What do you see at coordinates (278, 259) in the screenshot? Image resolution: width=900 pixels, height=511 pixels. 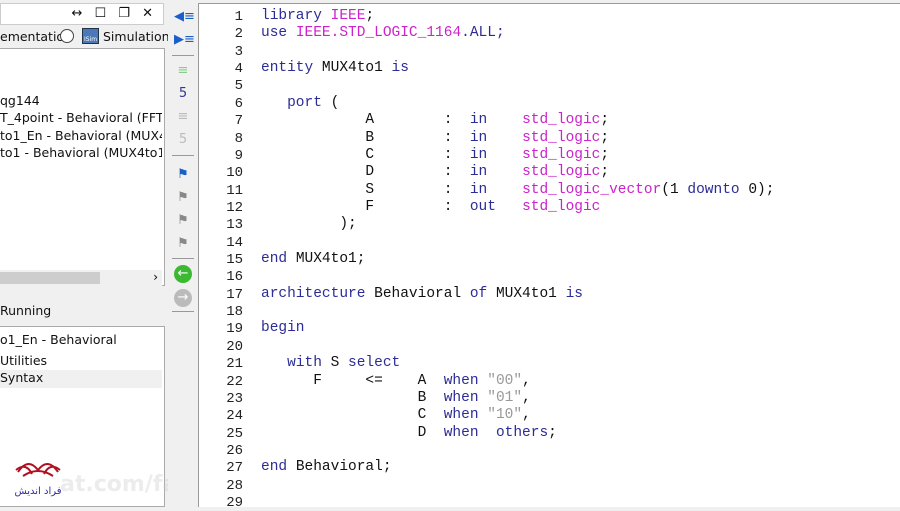 I see `code-token: end` at bounding box center [278, 259].